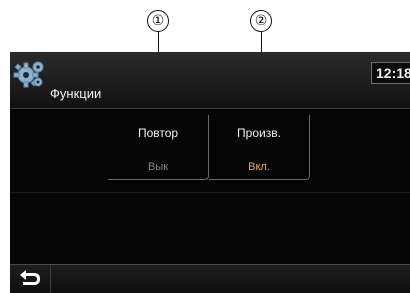 This screenshot has height=293, width=410. I want to click on callout-2: ②, so click(261, 21).